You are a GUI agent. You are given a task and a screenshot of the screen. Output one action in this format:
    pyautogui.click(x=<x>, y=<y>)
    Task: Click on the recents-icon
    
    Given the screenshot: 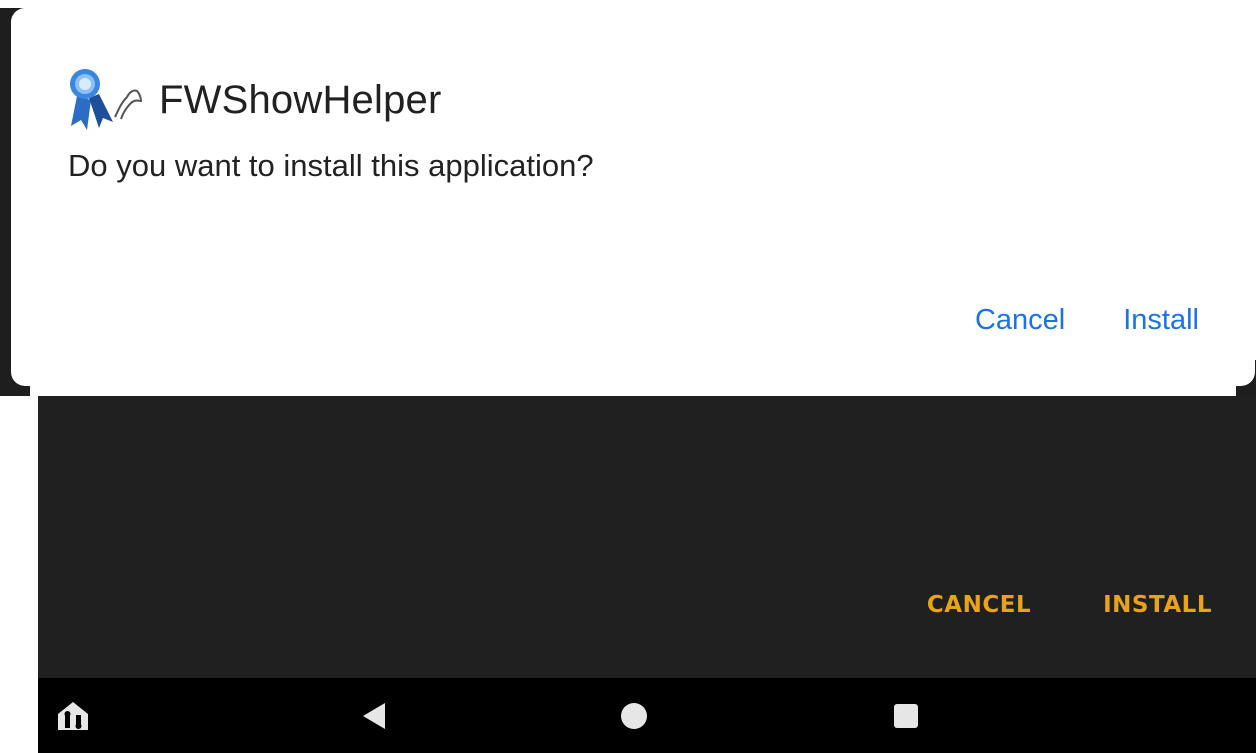 What is the action you would take?
    pyautogui.click(x=906, y=715)
    